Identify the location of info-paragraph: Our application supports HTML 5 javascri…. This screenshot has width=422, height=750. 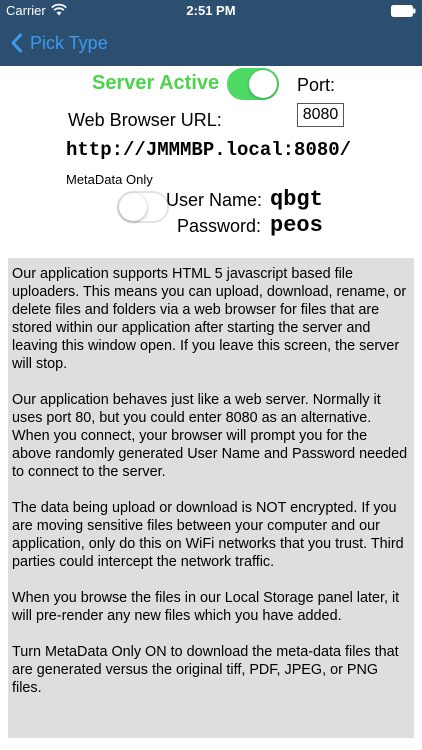
(209, 319).